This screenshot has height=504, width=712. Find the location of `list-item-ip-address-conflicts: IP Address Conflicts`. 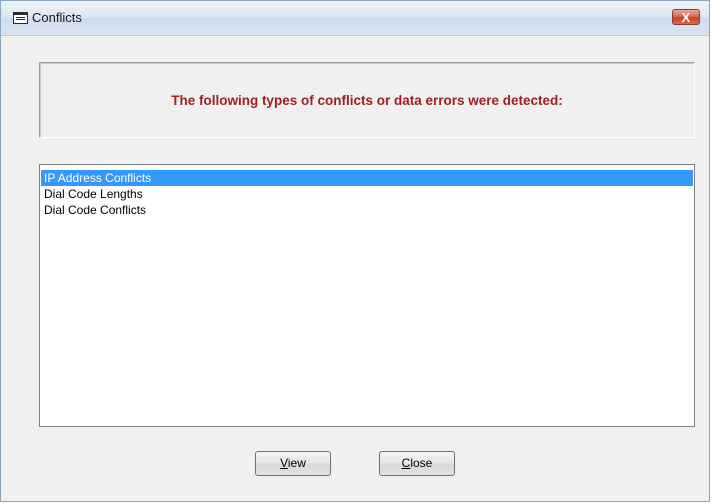

list-item-ip-address-conflicts: IP Address Conflicts is located at coordinates (367, 178).